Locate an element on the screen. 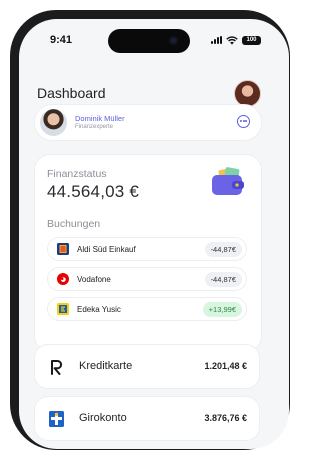 This screenshot has width=320, height=450. finance-total: 44.564,03 € is located at coordinates (93, 191).